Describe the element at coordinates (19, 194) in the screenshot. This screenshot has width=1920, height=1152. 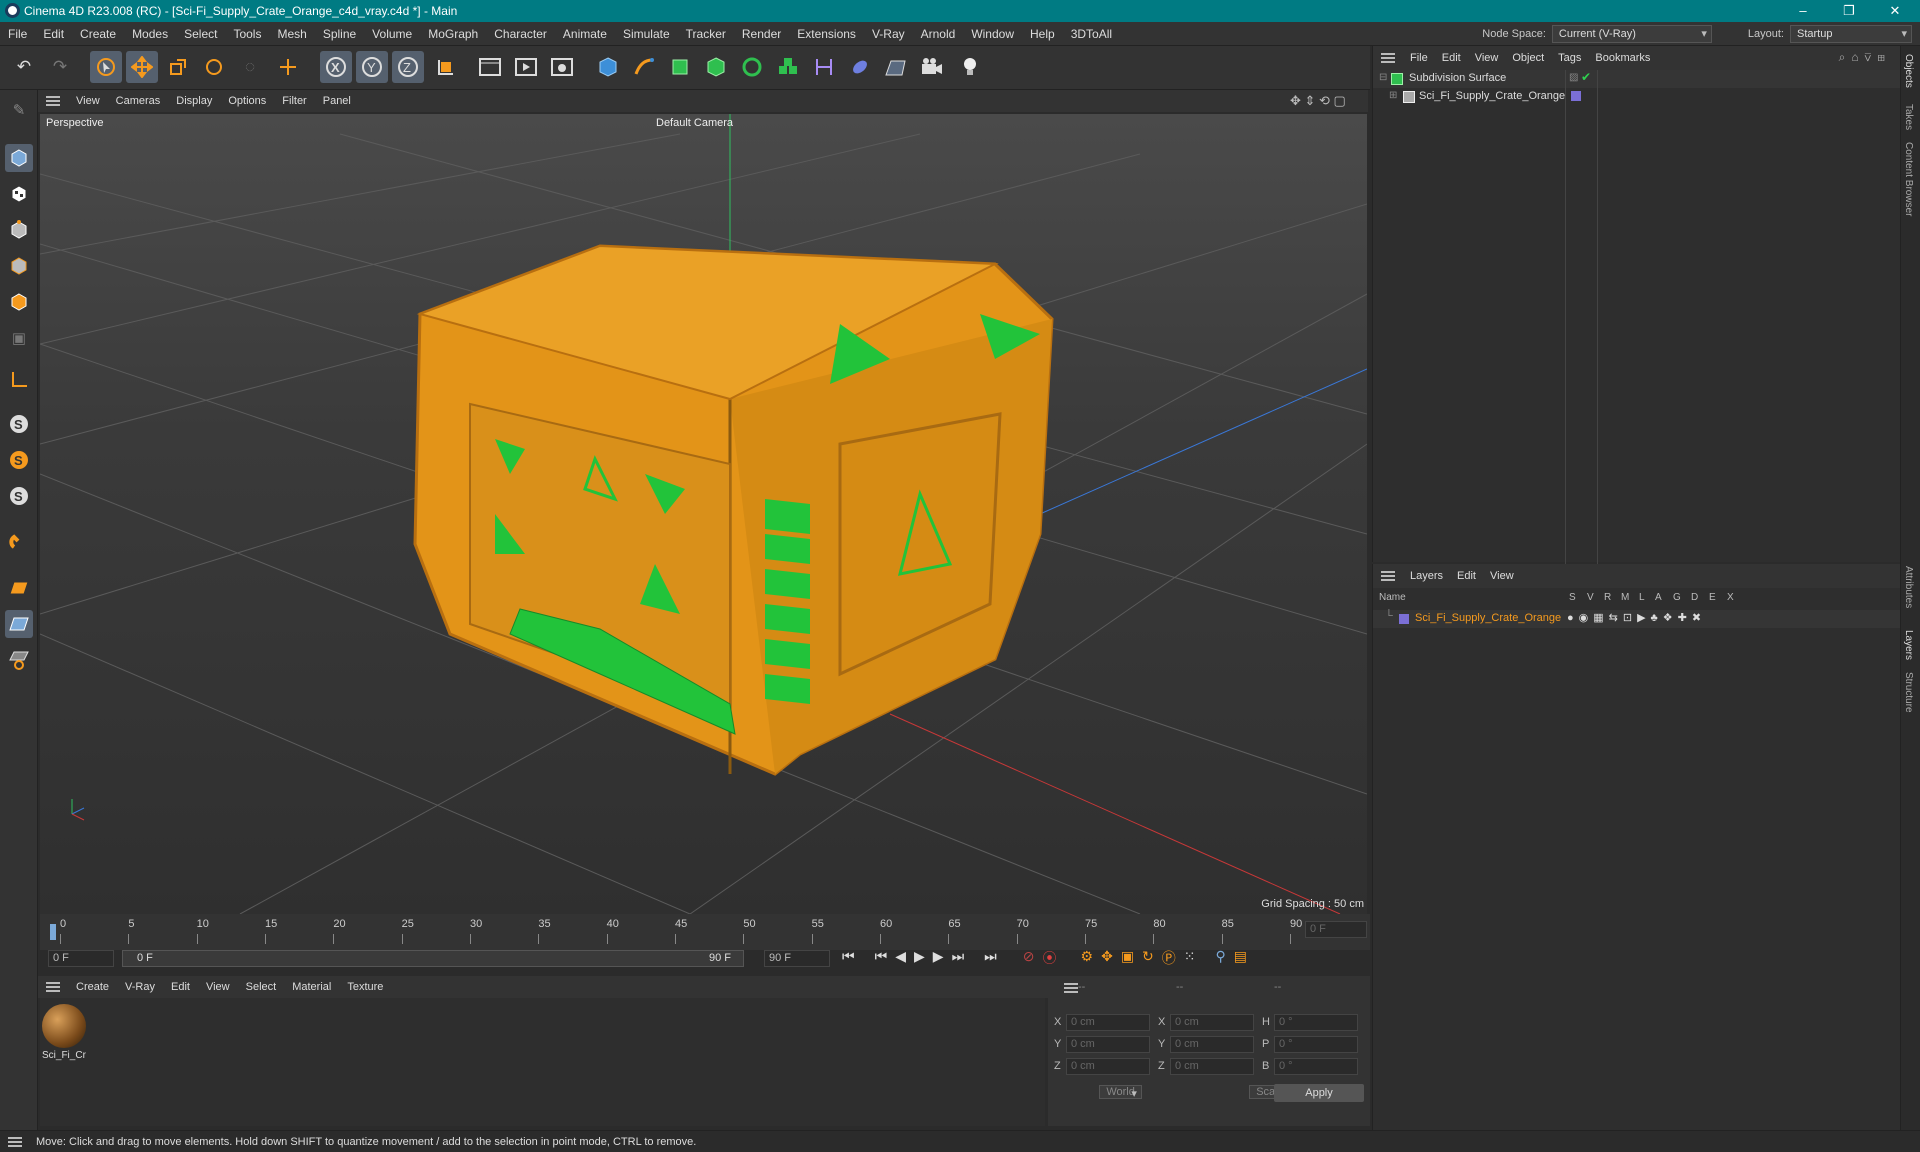
I see `texture-mode-icon` at that location.